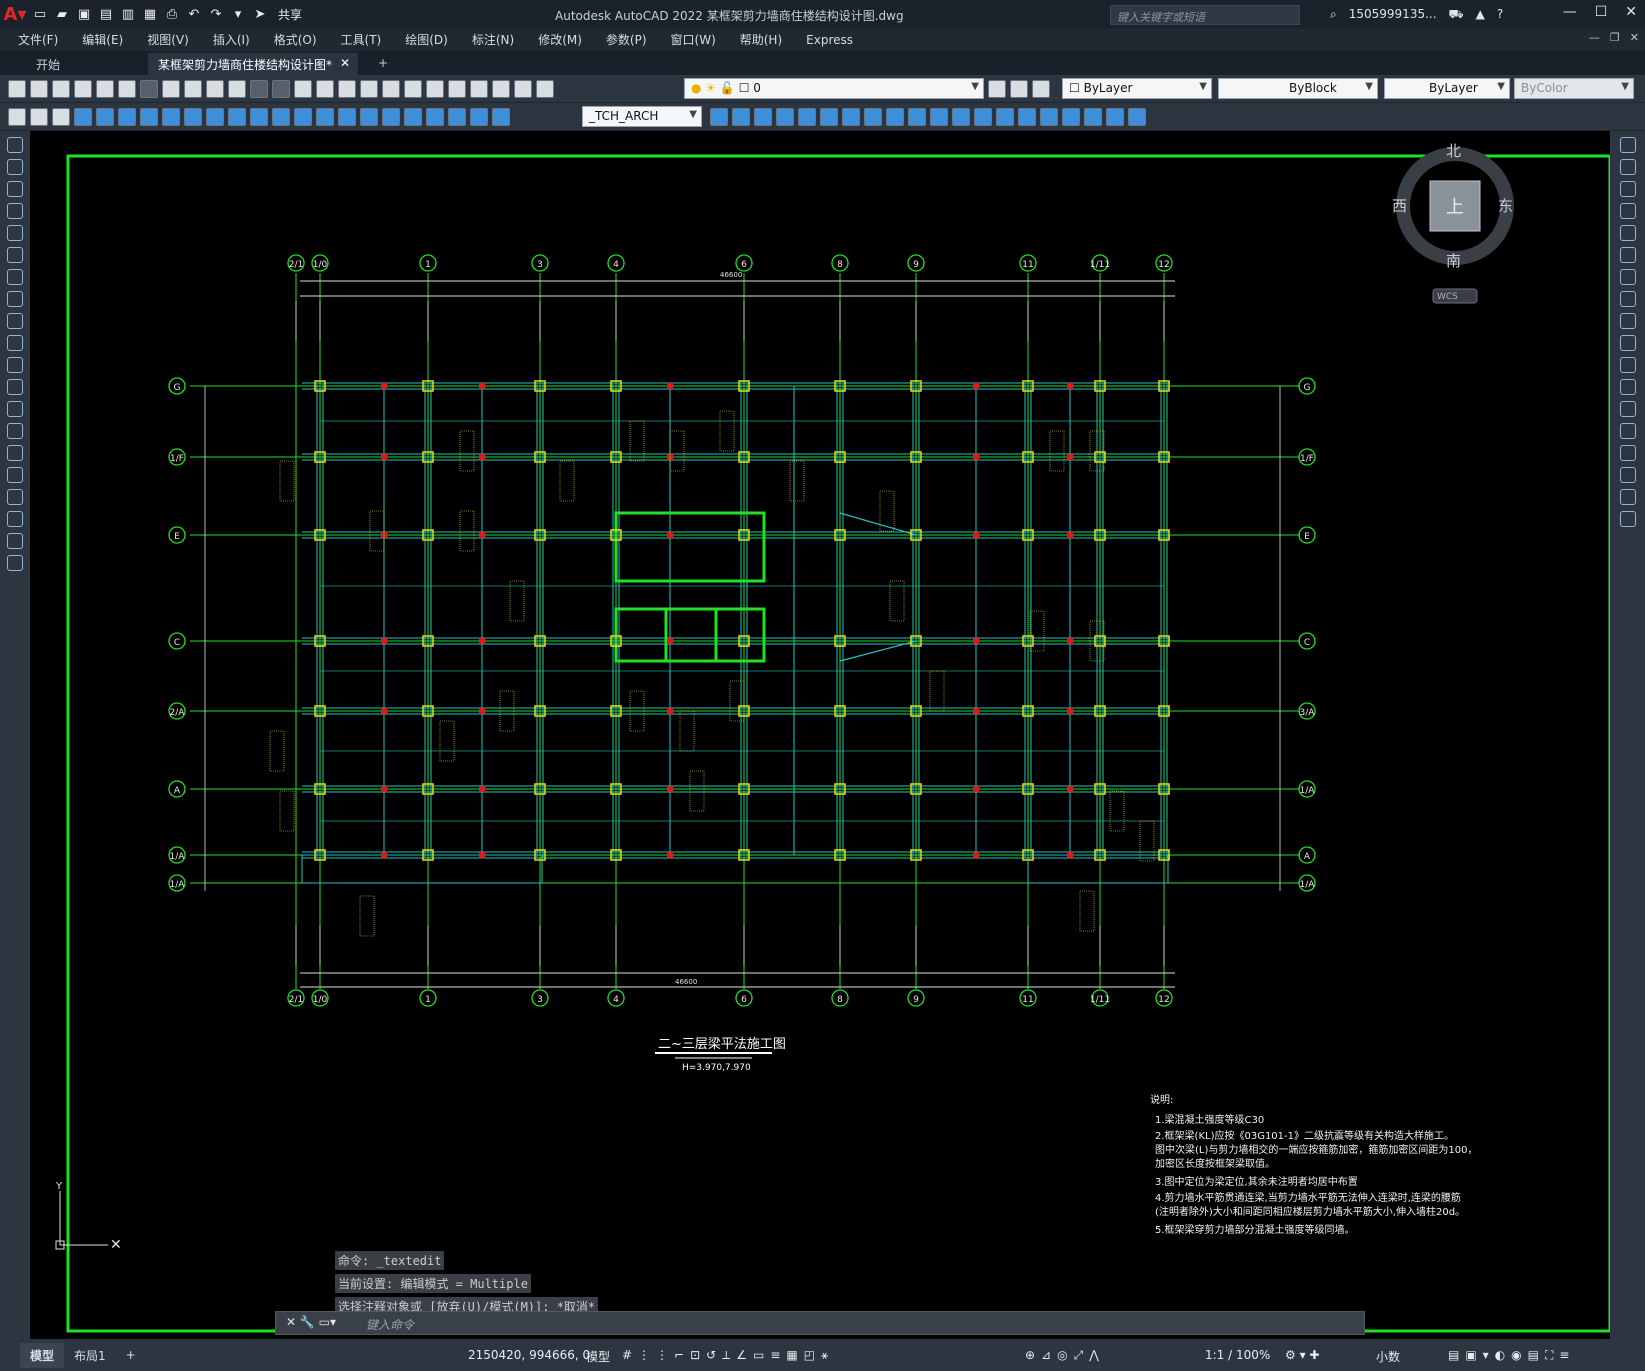 This screenshot has height=1371, width=1645. I want to click on chamfer-icon, so click(1627, 453).